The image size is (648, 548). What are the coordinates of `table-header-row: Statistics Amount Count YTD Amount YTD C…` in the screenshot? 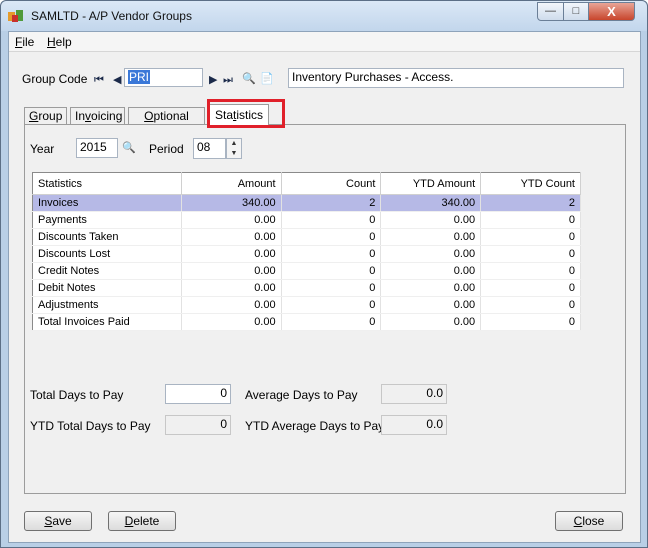 It's located at (306, 183).